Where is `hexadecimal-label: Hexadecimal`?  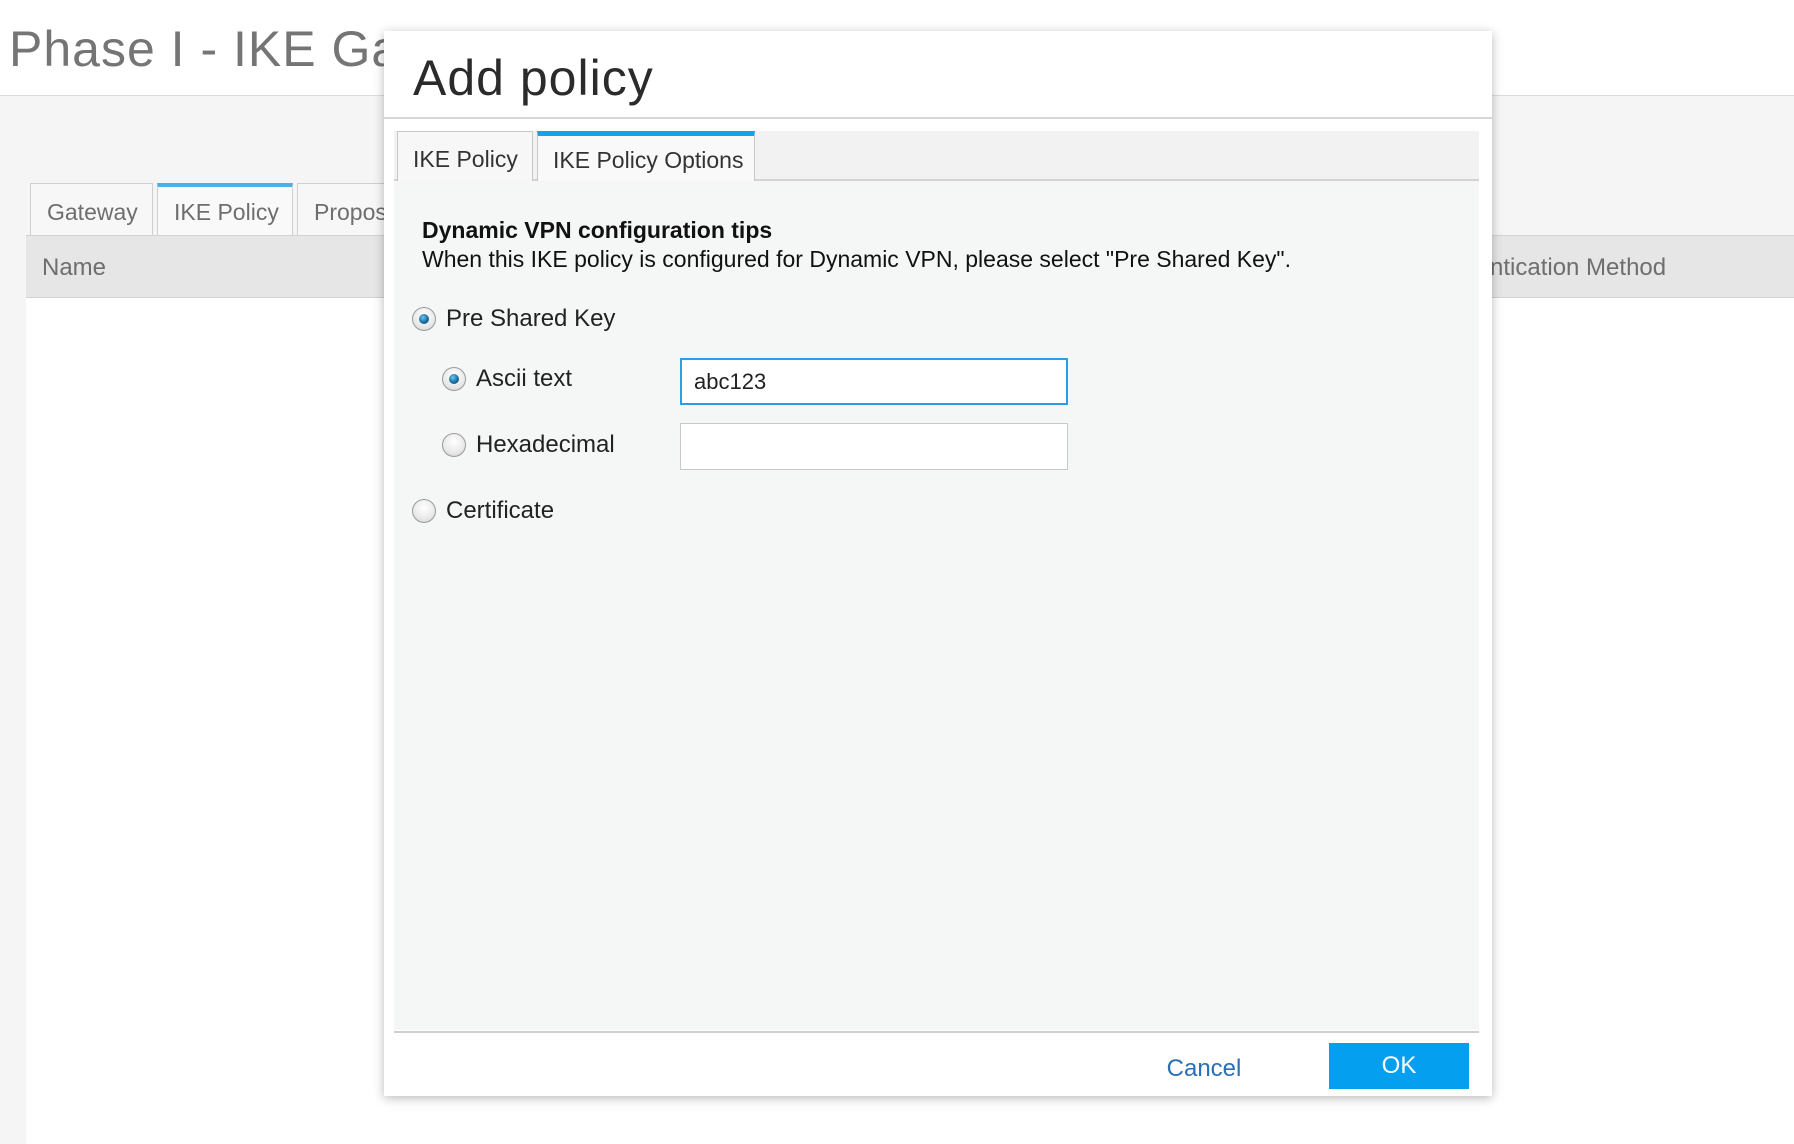 hexadecimal-label: Hexadecimal is located at coordinates (545, 444).